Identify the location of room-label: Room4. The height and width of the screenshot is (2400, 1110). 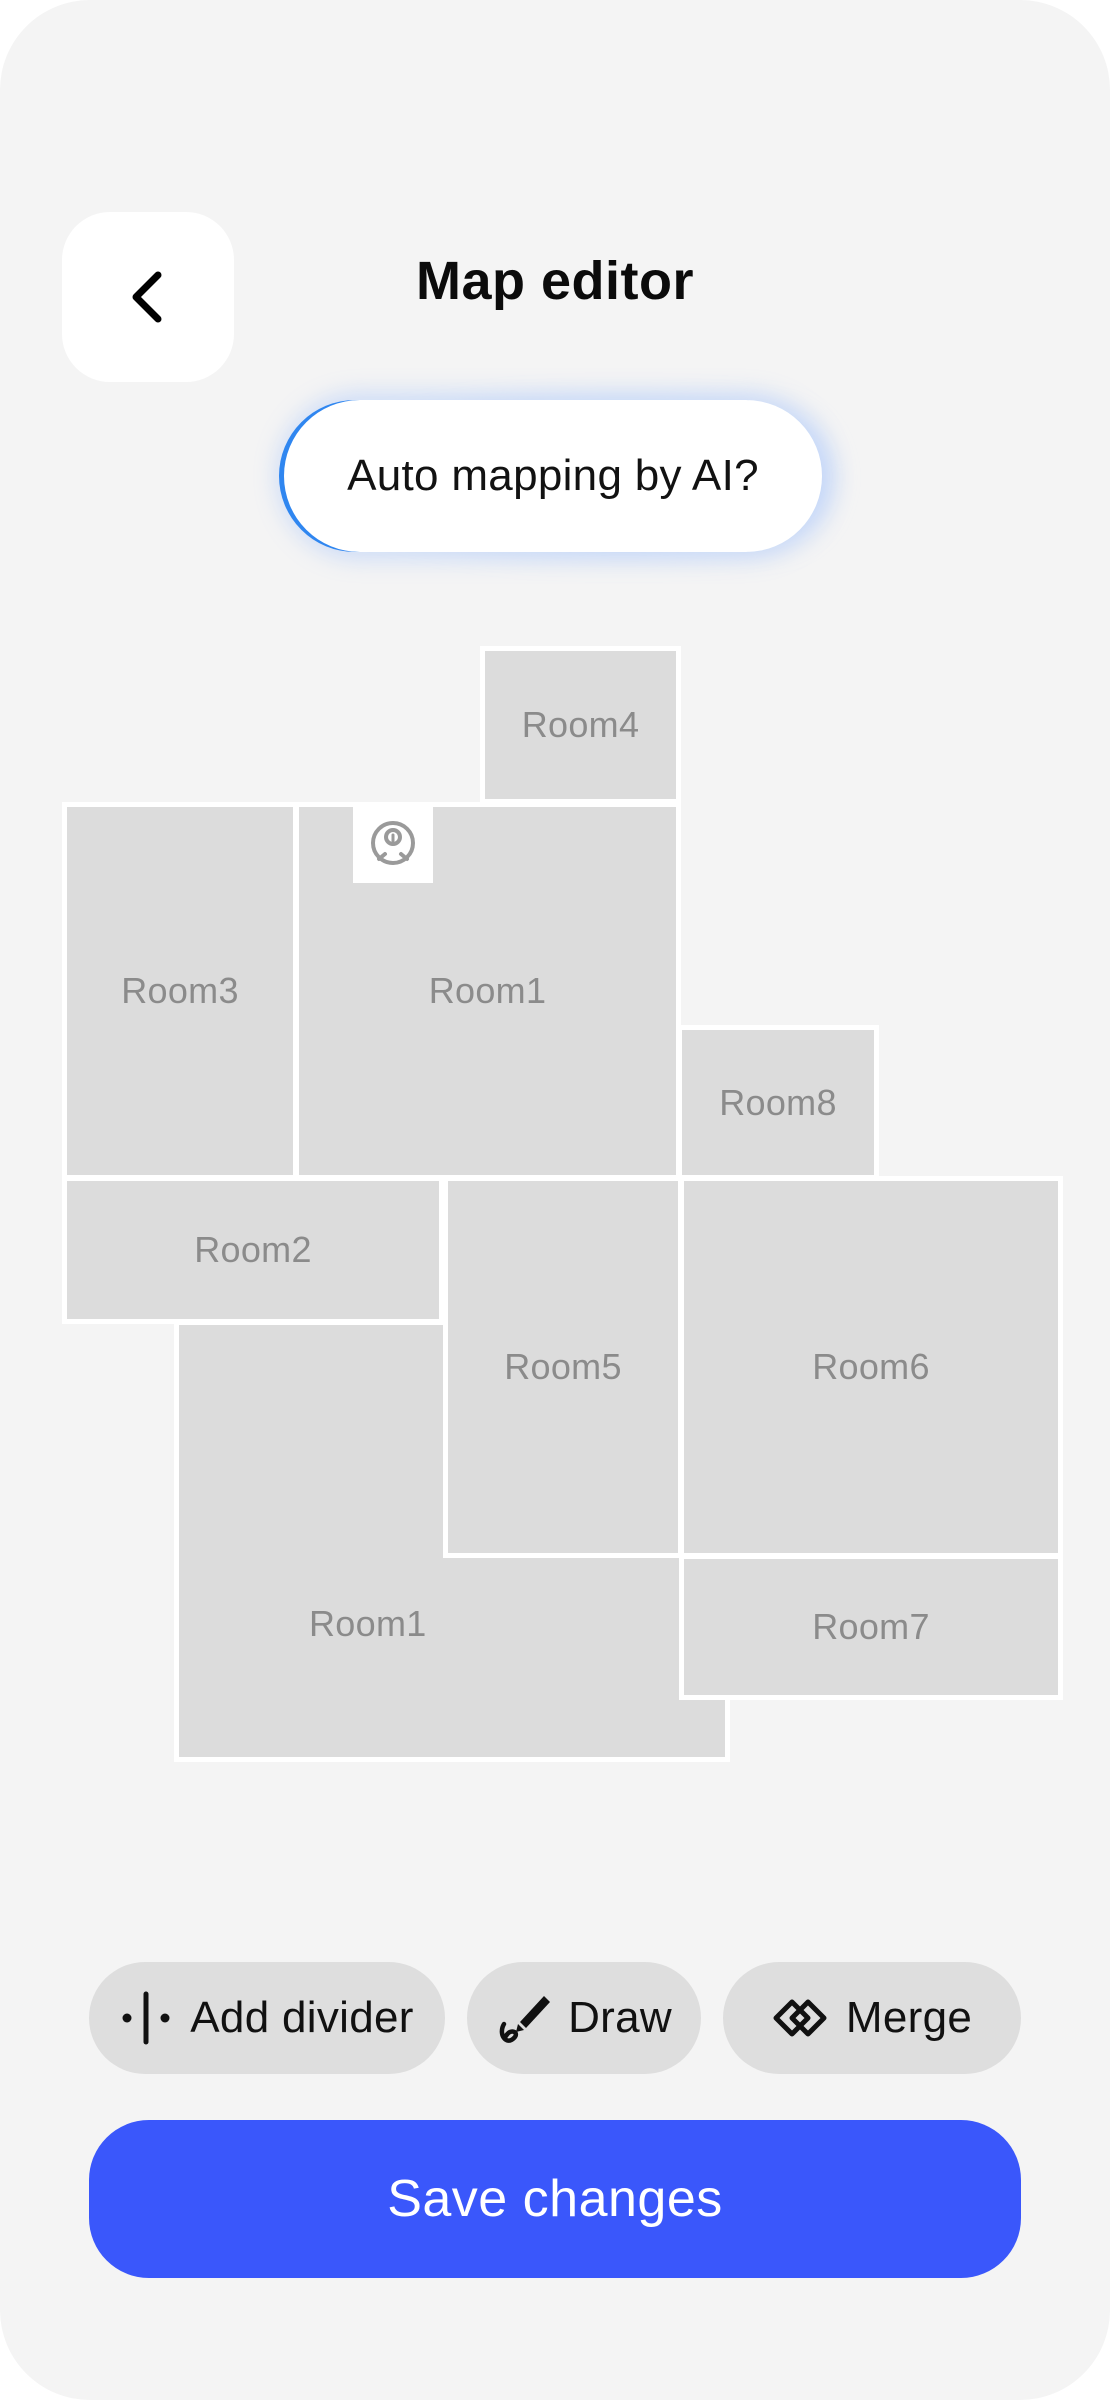
(580, 724).